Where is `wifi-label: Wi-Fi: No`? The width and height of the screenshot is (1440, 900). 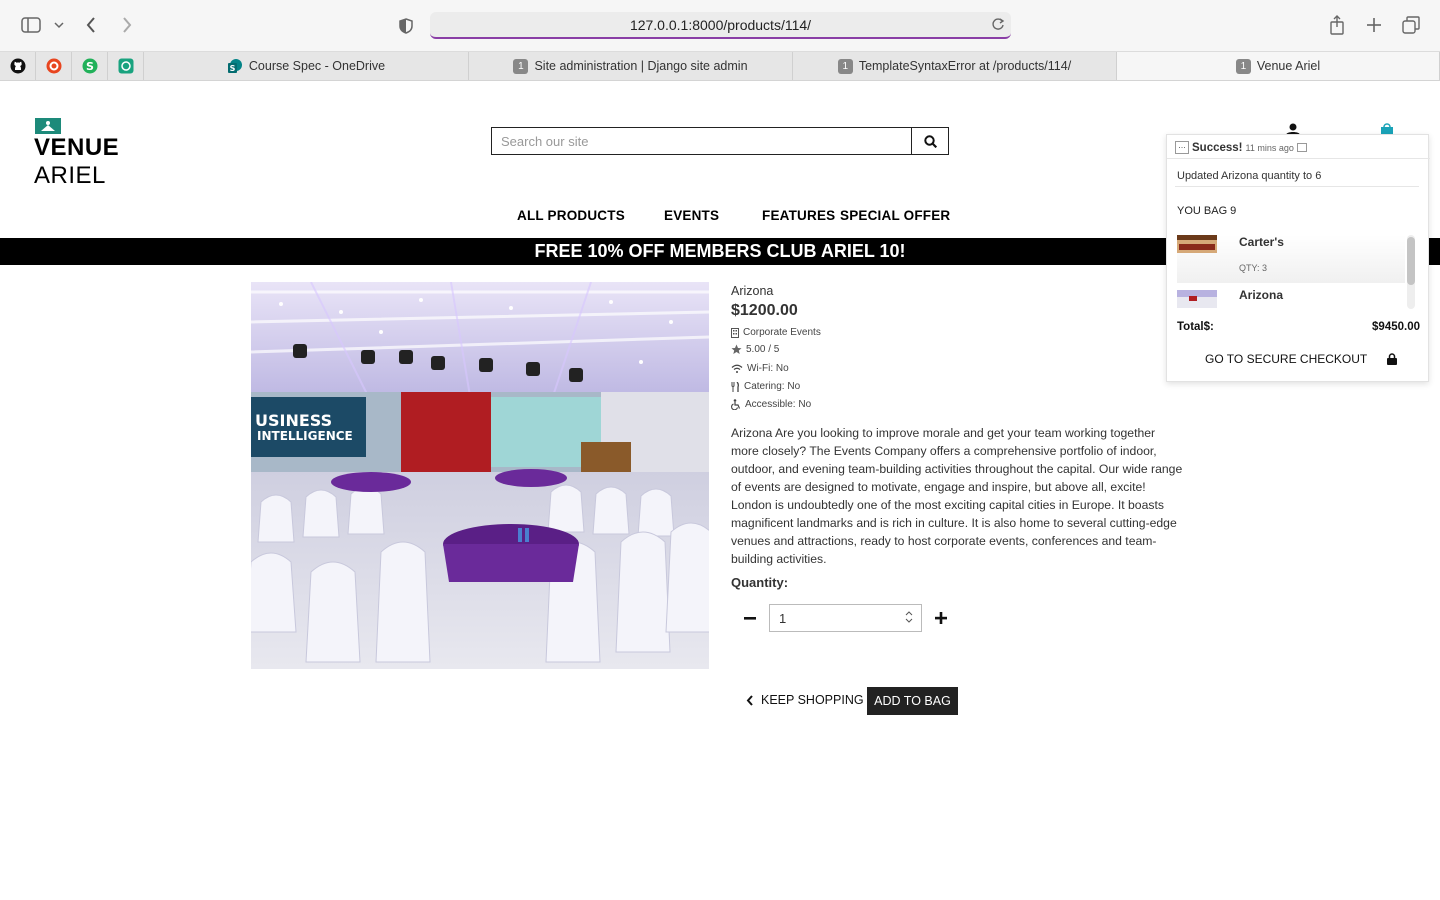
wifi-label: Wi-Fi: No is located at coordinates (768, 368).